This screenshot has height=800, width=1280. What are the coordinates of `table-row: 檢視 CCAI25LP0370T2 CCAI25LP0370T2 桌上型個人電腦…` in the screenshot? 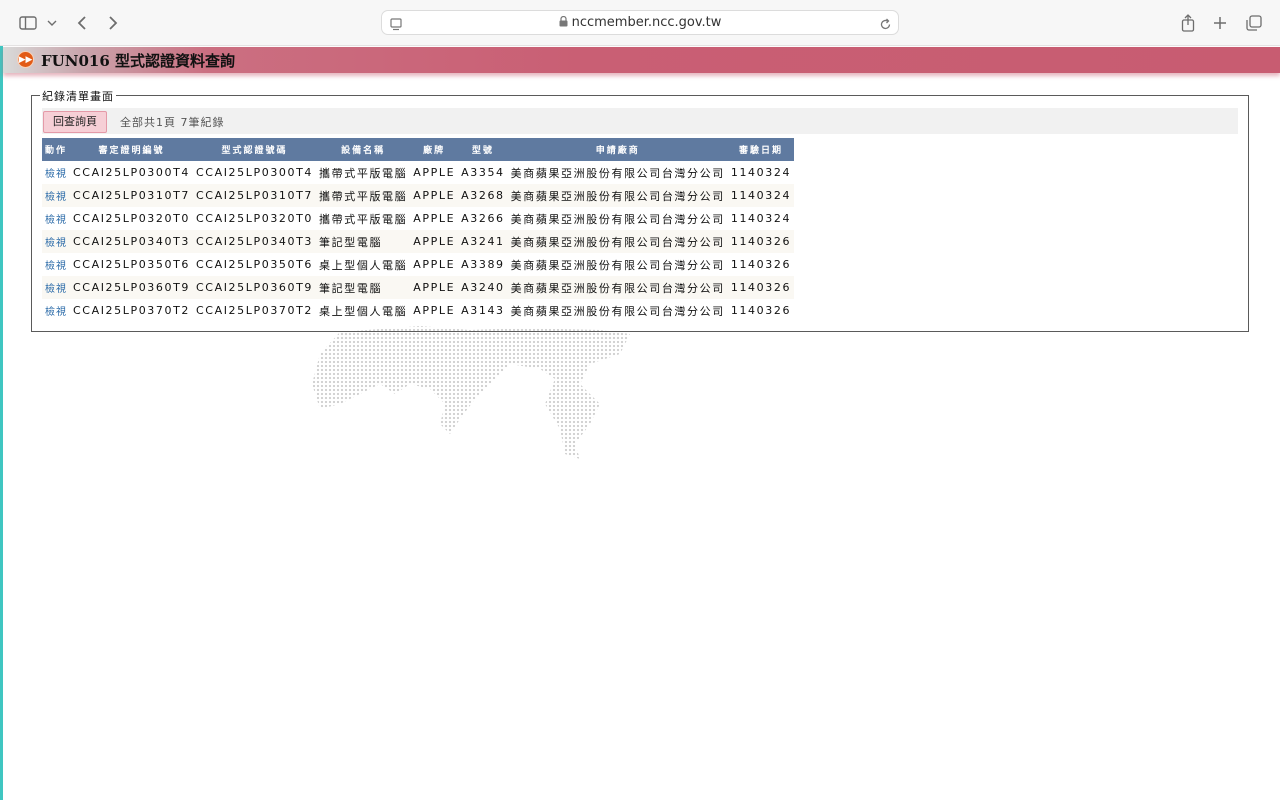 It's located at (418, 310).